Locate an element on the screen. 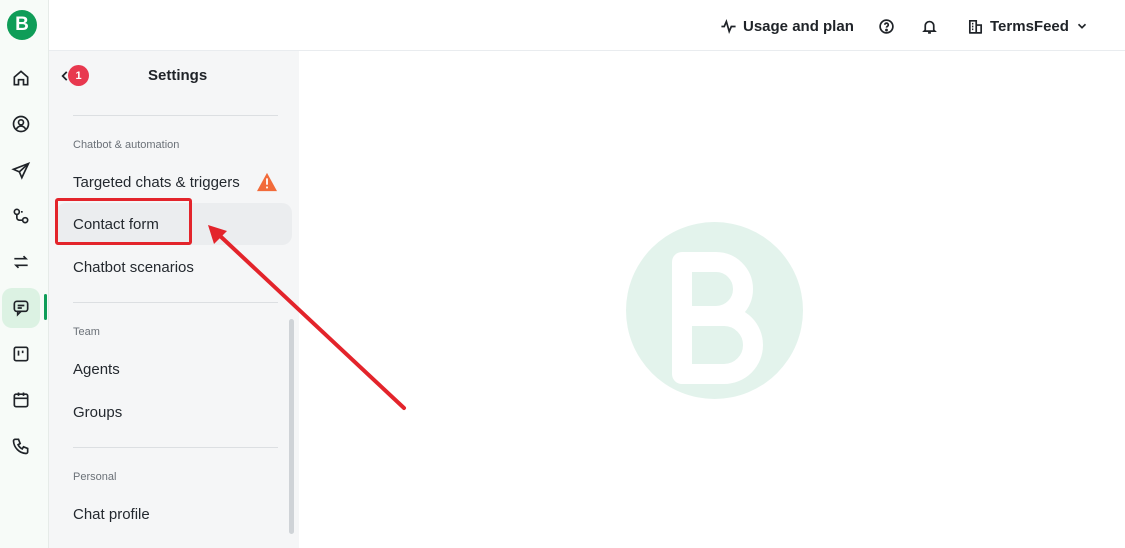 Image resolution: width=1125 pixels, height=548 pixels. nav-rail: B is located at coordinates (24, 274).